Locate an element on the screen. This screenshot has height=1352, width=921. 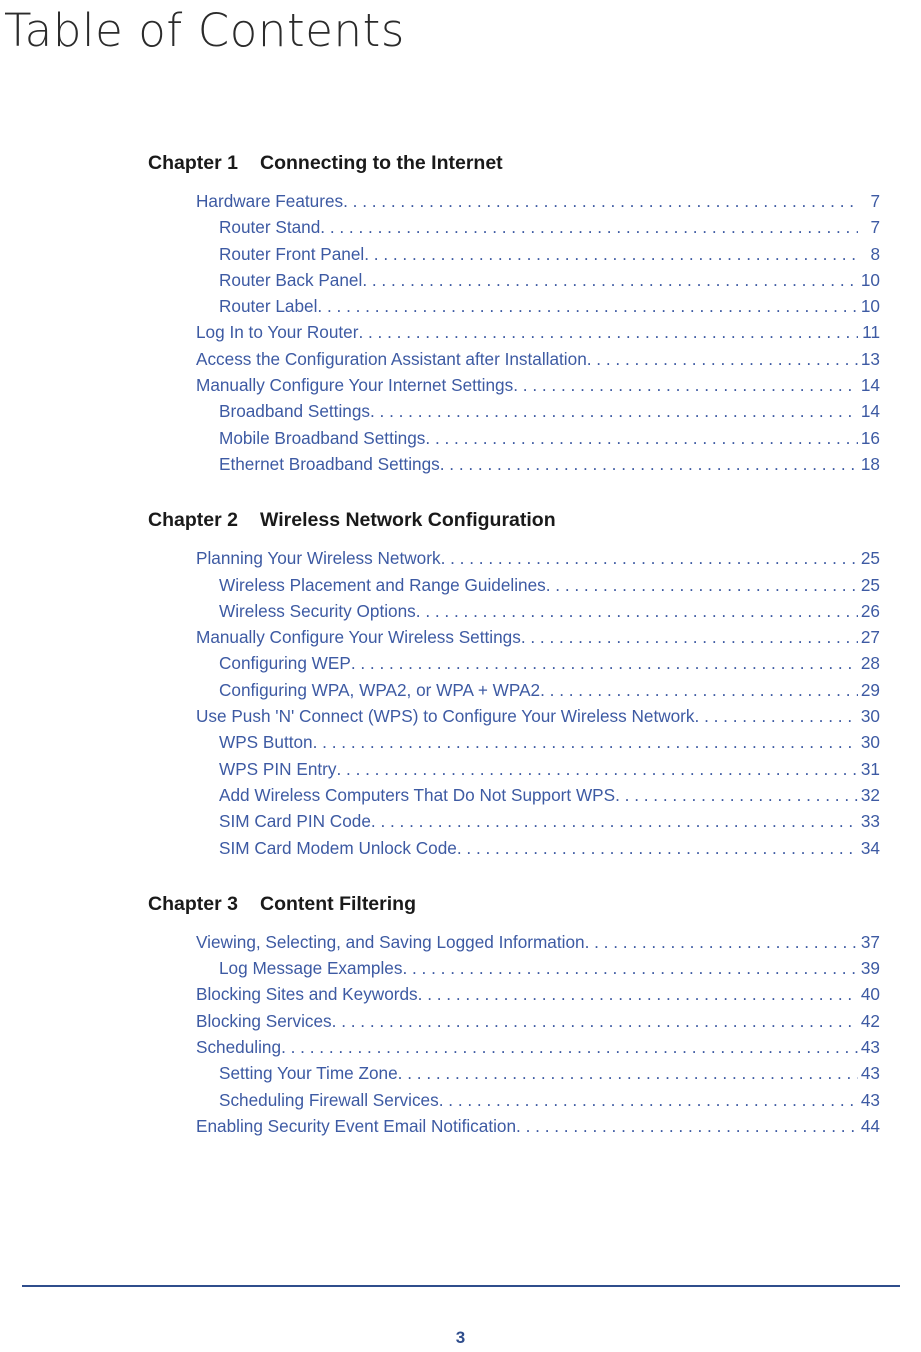
toc-entry: Scheduling 43 is located at coordinates (460, 1047).